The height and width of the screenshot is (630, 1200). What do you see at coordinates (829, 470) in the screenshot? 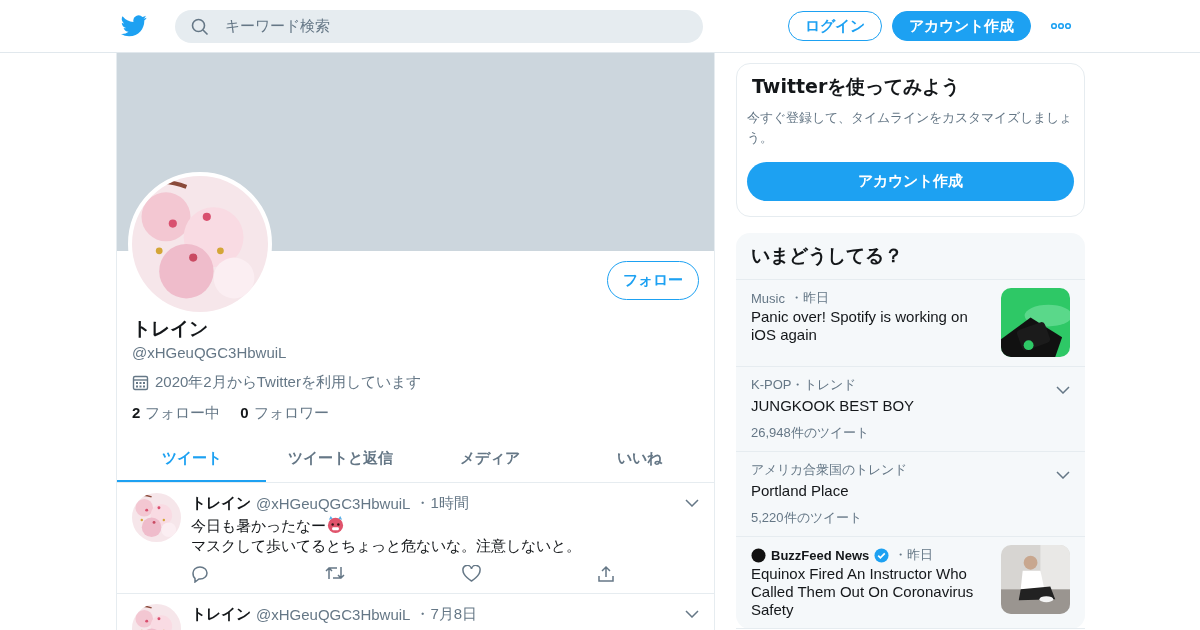
I see `trend-category: アメリカ合衆国のトレンド` at bounding box center [829, 470].